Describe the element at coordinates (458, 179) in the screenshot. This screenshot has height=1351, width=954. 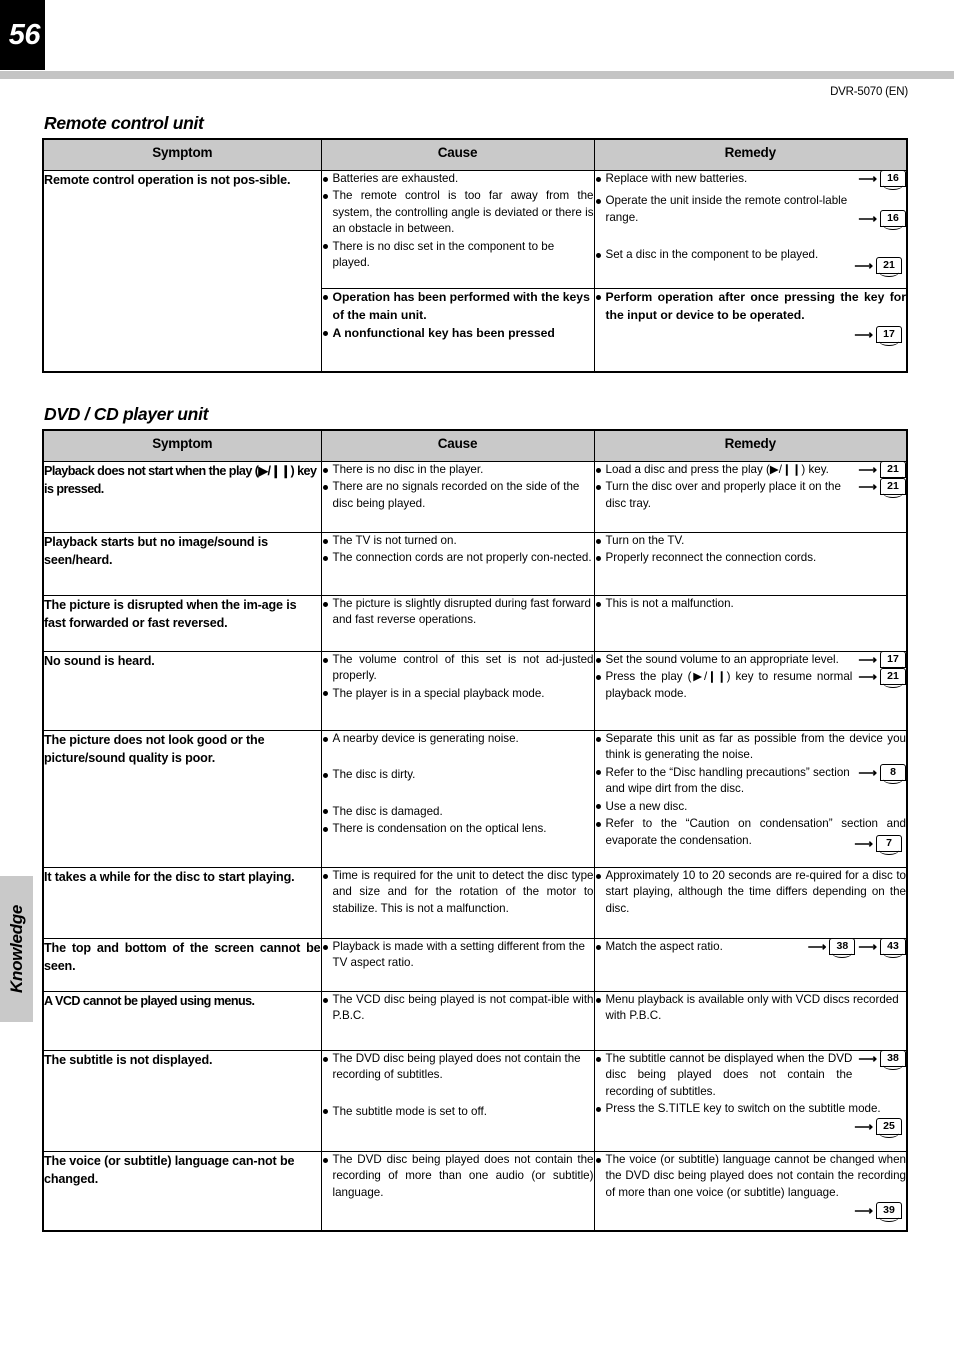
I see `list-item: Batteries are exhausted.` at that location.